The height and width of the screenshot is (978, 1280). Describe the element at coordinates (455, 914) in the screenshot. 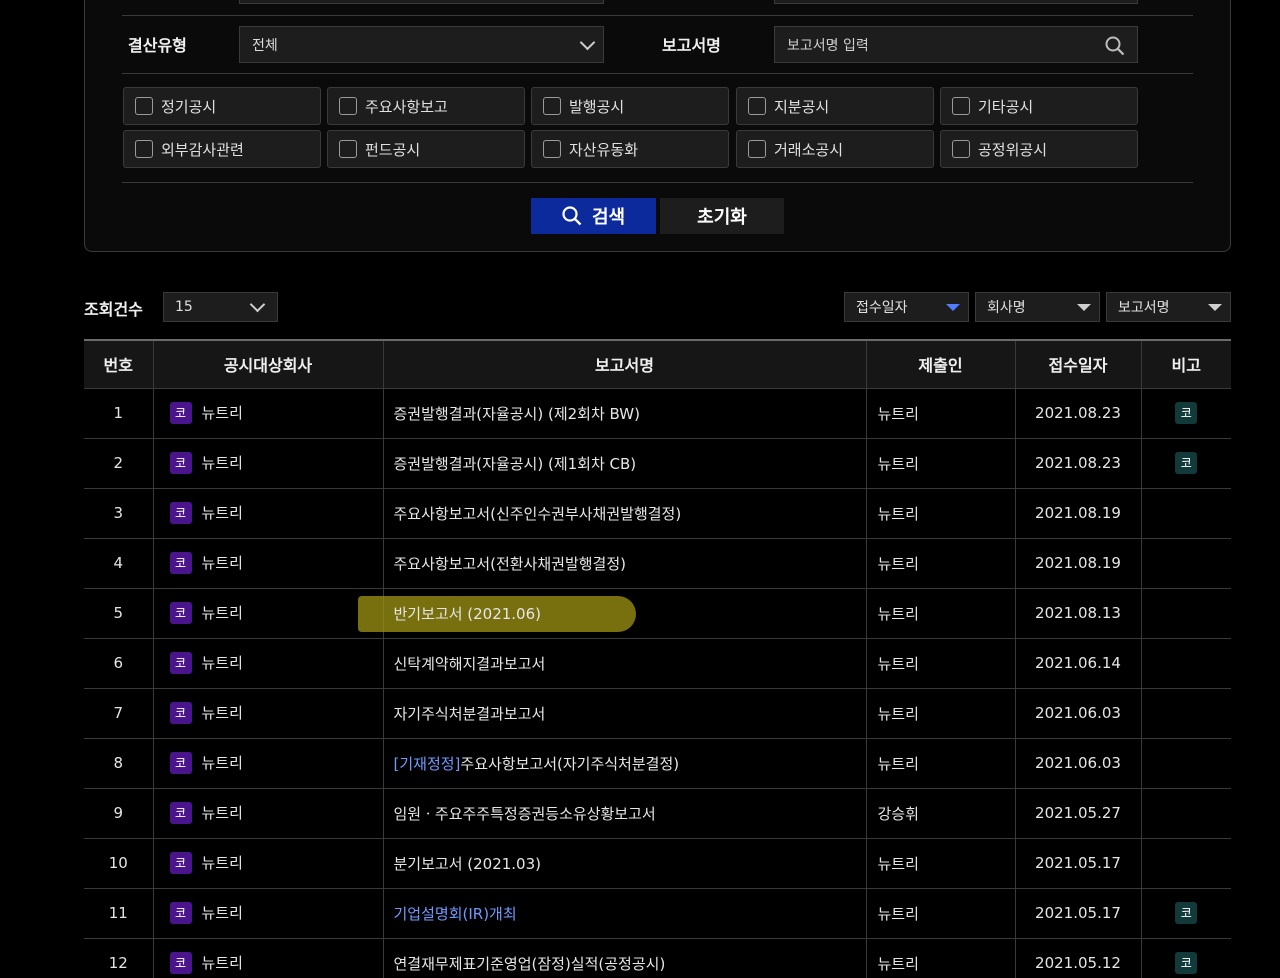

I see `report-name-link: 기업설명회(IR)개최` at that location.